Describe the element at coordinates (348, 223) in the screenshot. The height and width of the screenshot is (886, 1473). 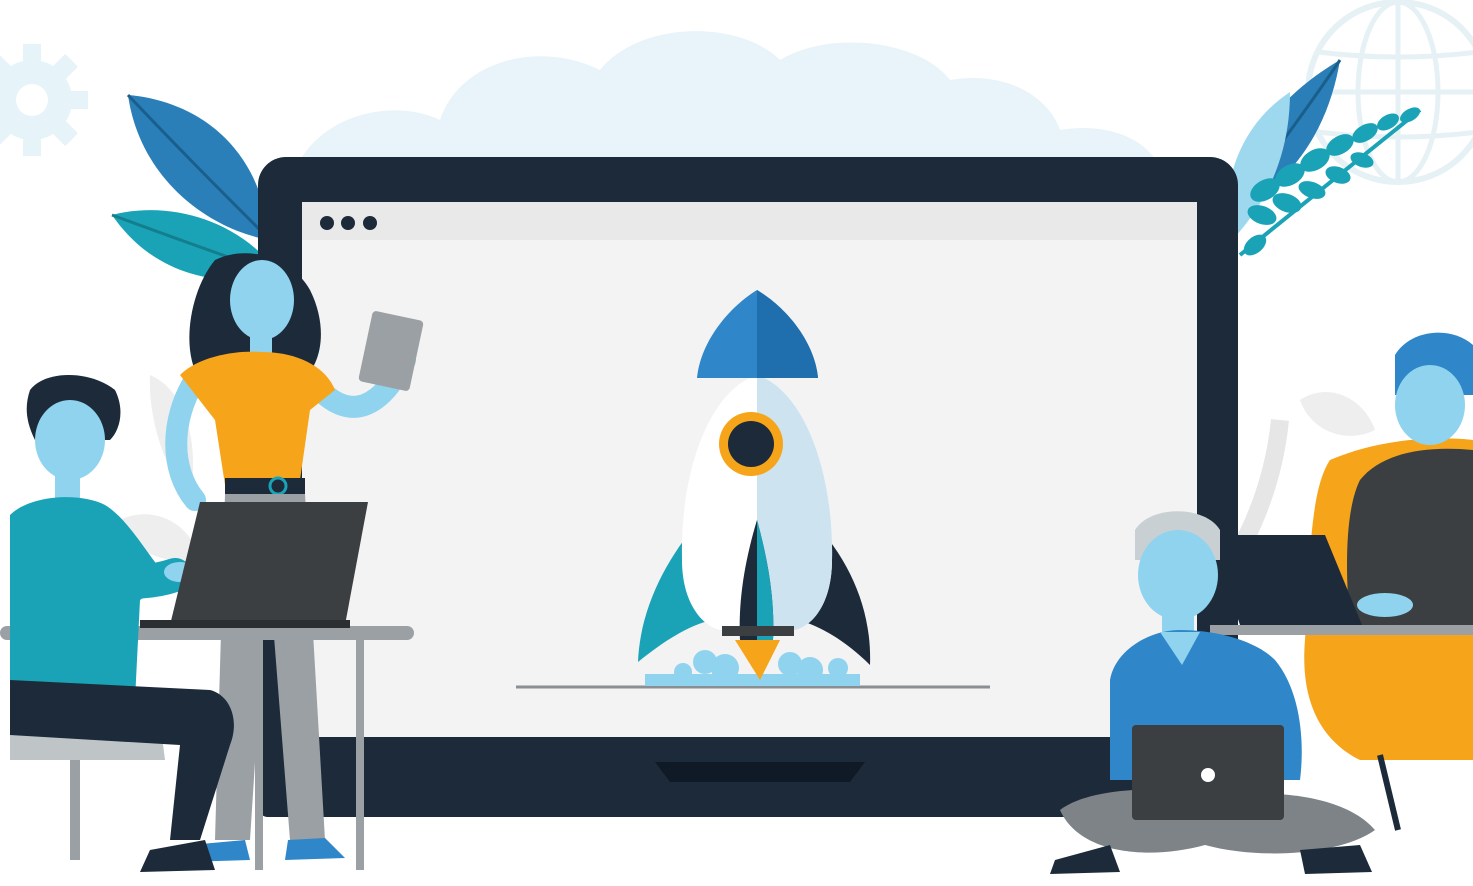
I see `window-dots-icon` at that location.